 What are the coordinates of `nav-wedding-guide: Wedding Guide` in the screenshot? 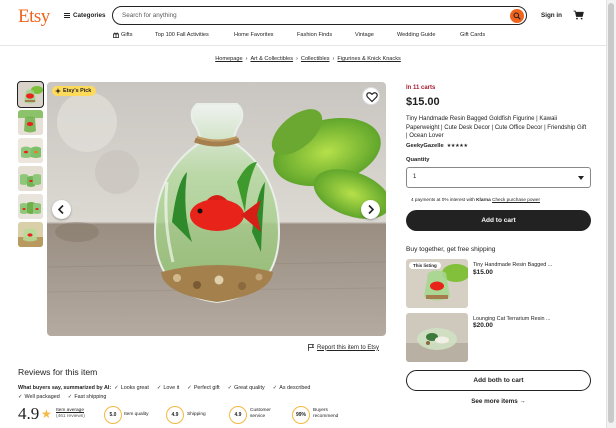 It's located at (416, 35).